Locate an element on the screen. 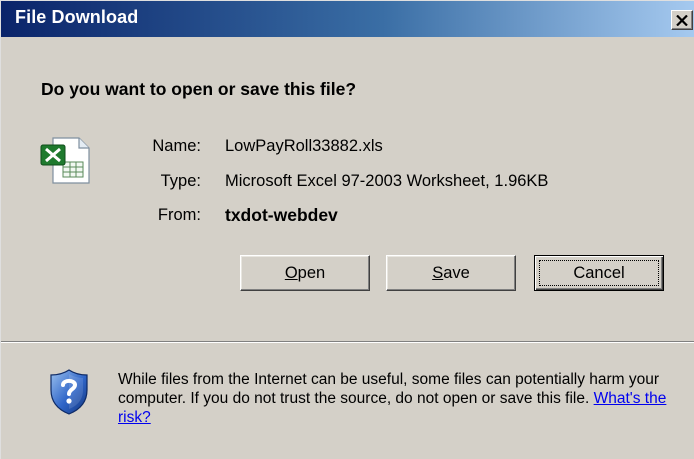 This screenshot has width=694, height=459. cancel-button: Cancel is located at coordinates (599, 273).